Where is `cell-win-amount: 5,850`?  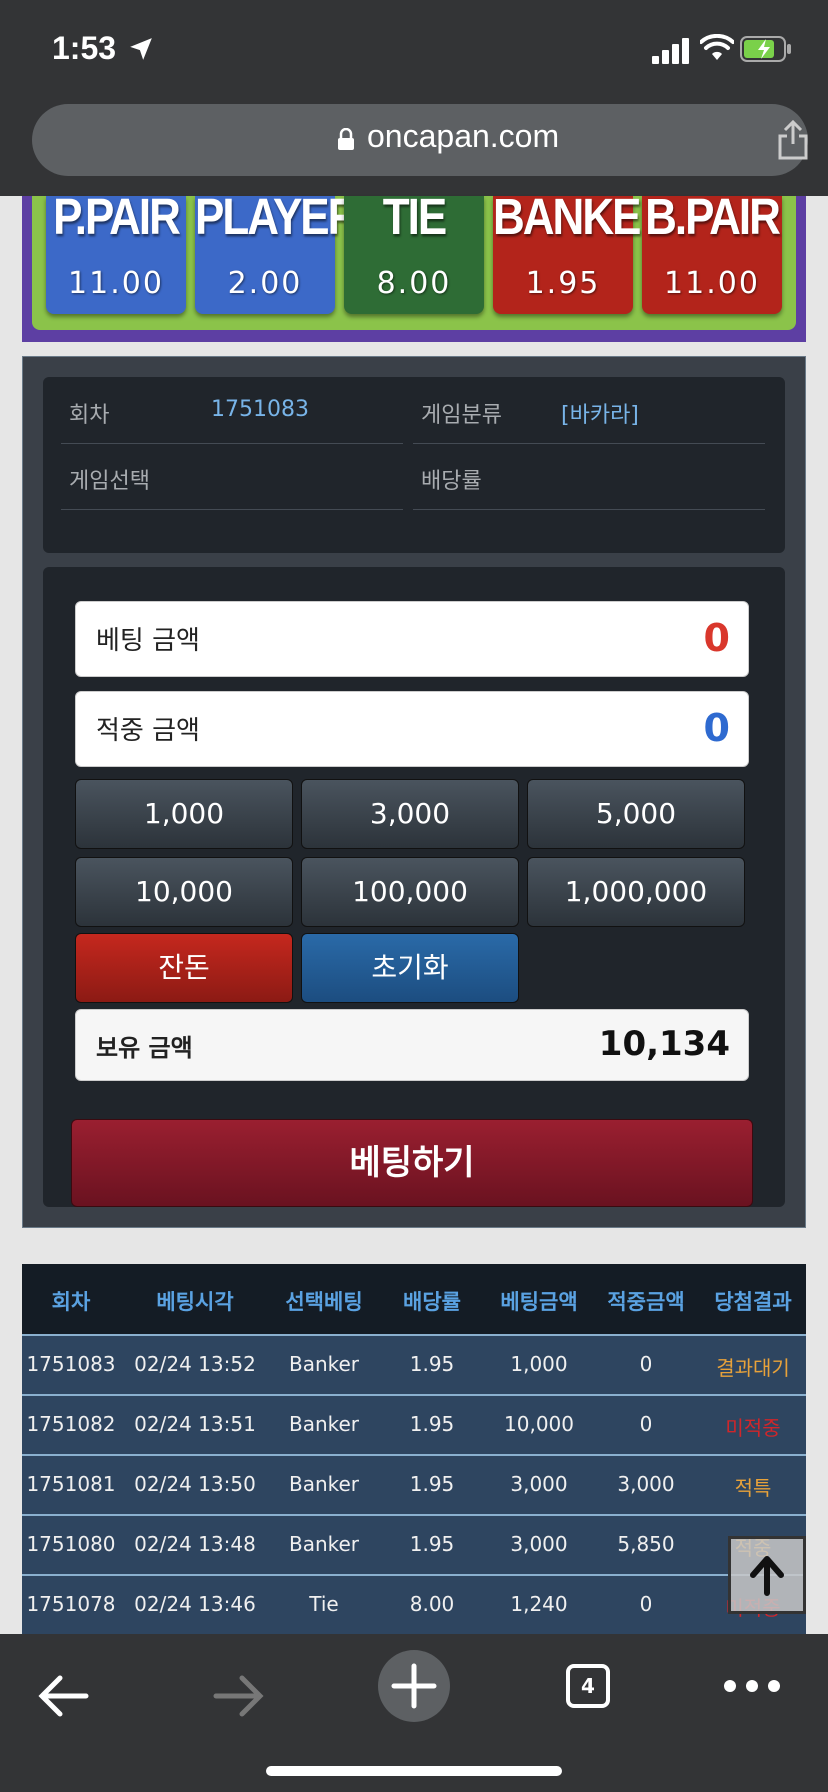
cell-win-amount: 5,850 is located at coordinates (646, 1544).